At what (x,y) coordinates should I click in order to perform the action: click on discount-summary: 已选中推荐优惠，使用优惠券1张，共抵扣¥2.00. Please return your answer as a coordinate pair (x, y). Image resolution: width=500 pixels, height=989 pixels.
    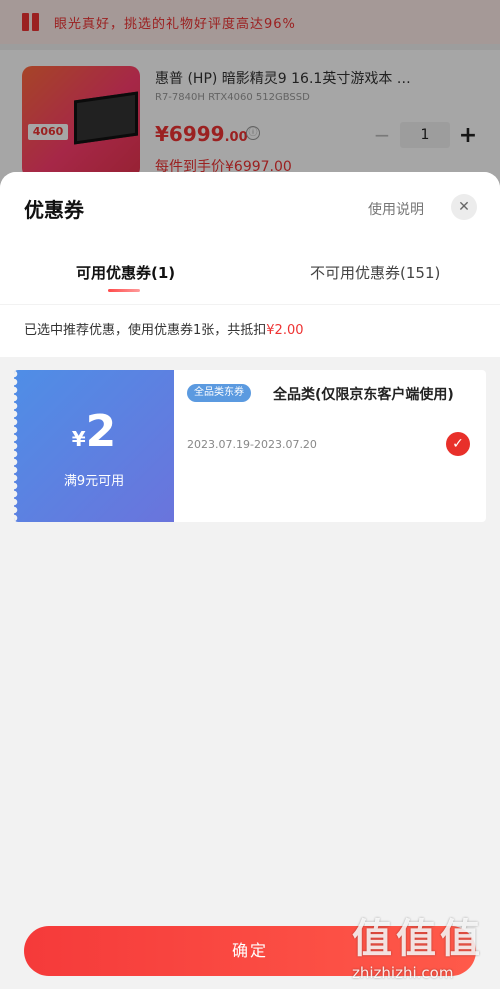
    Looking at the image, I should click on (250, 331).